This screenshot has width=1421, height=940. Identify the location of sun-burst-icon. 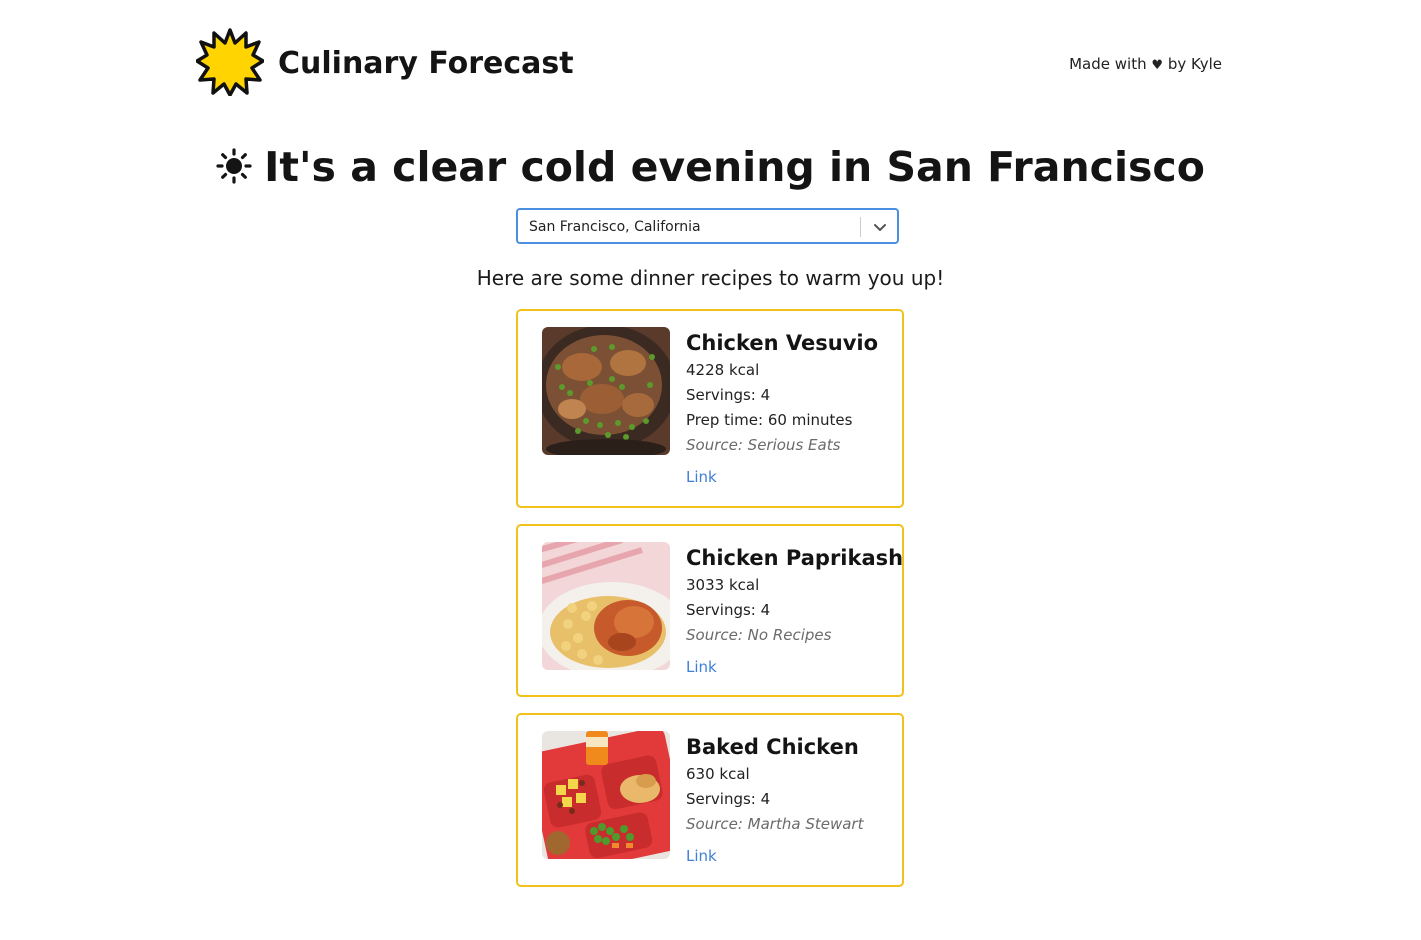
(230, 62).